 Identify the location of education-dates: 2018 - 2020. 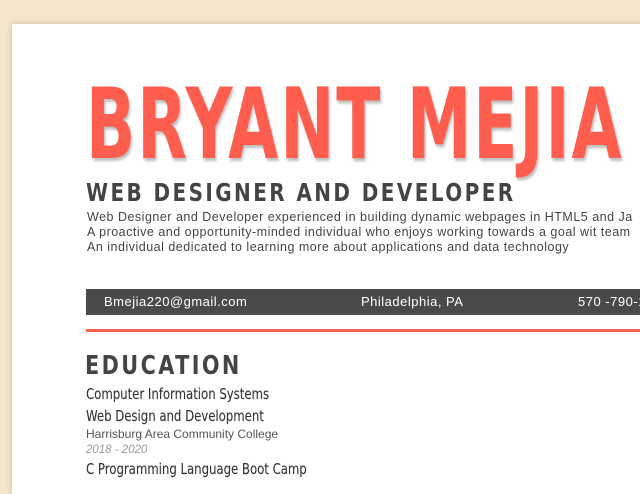
(117, 450).